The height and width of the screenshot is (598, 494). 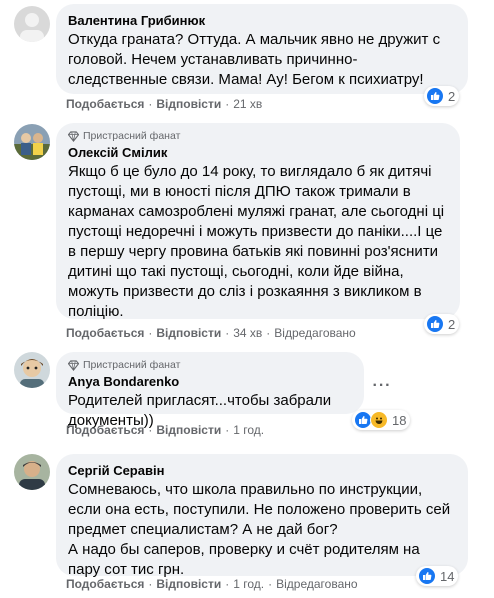 What do you see at coordinates (399, 420) in the screenshot?
I see `reaction-count: 18` at bounding box center [399, 420].